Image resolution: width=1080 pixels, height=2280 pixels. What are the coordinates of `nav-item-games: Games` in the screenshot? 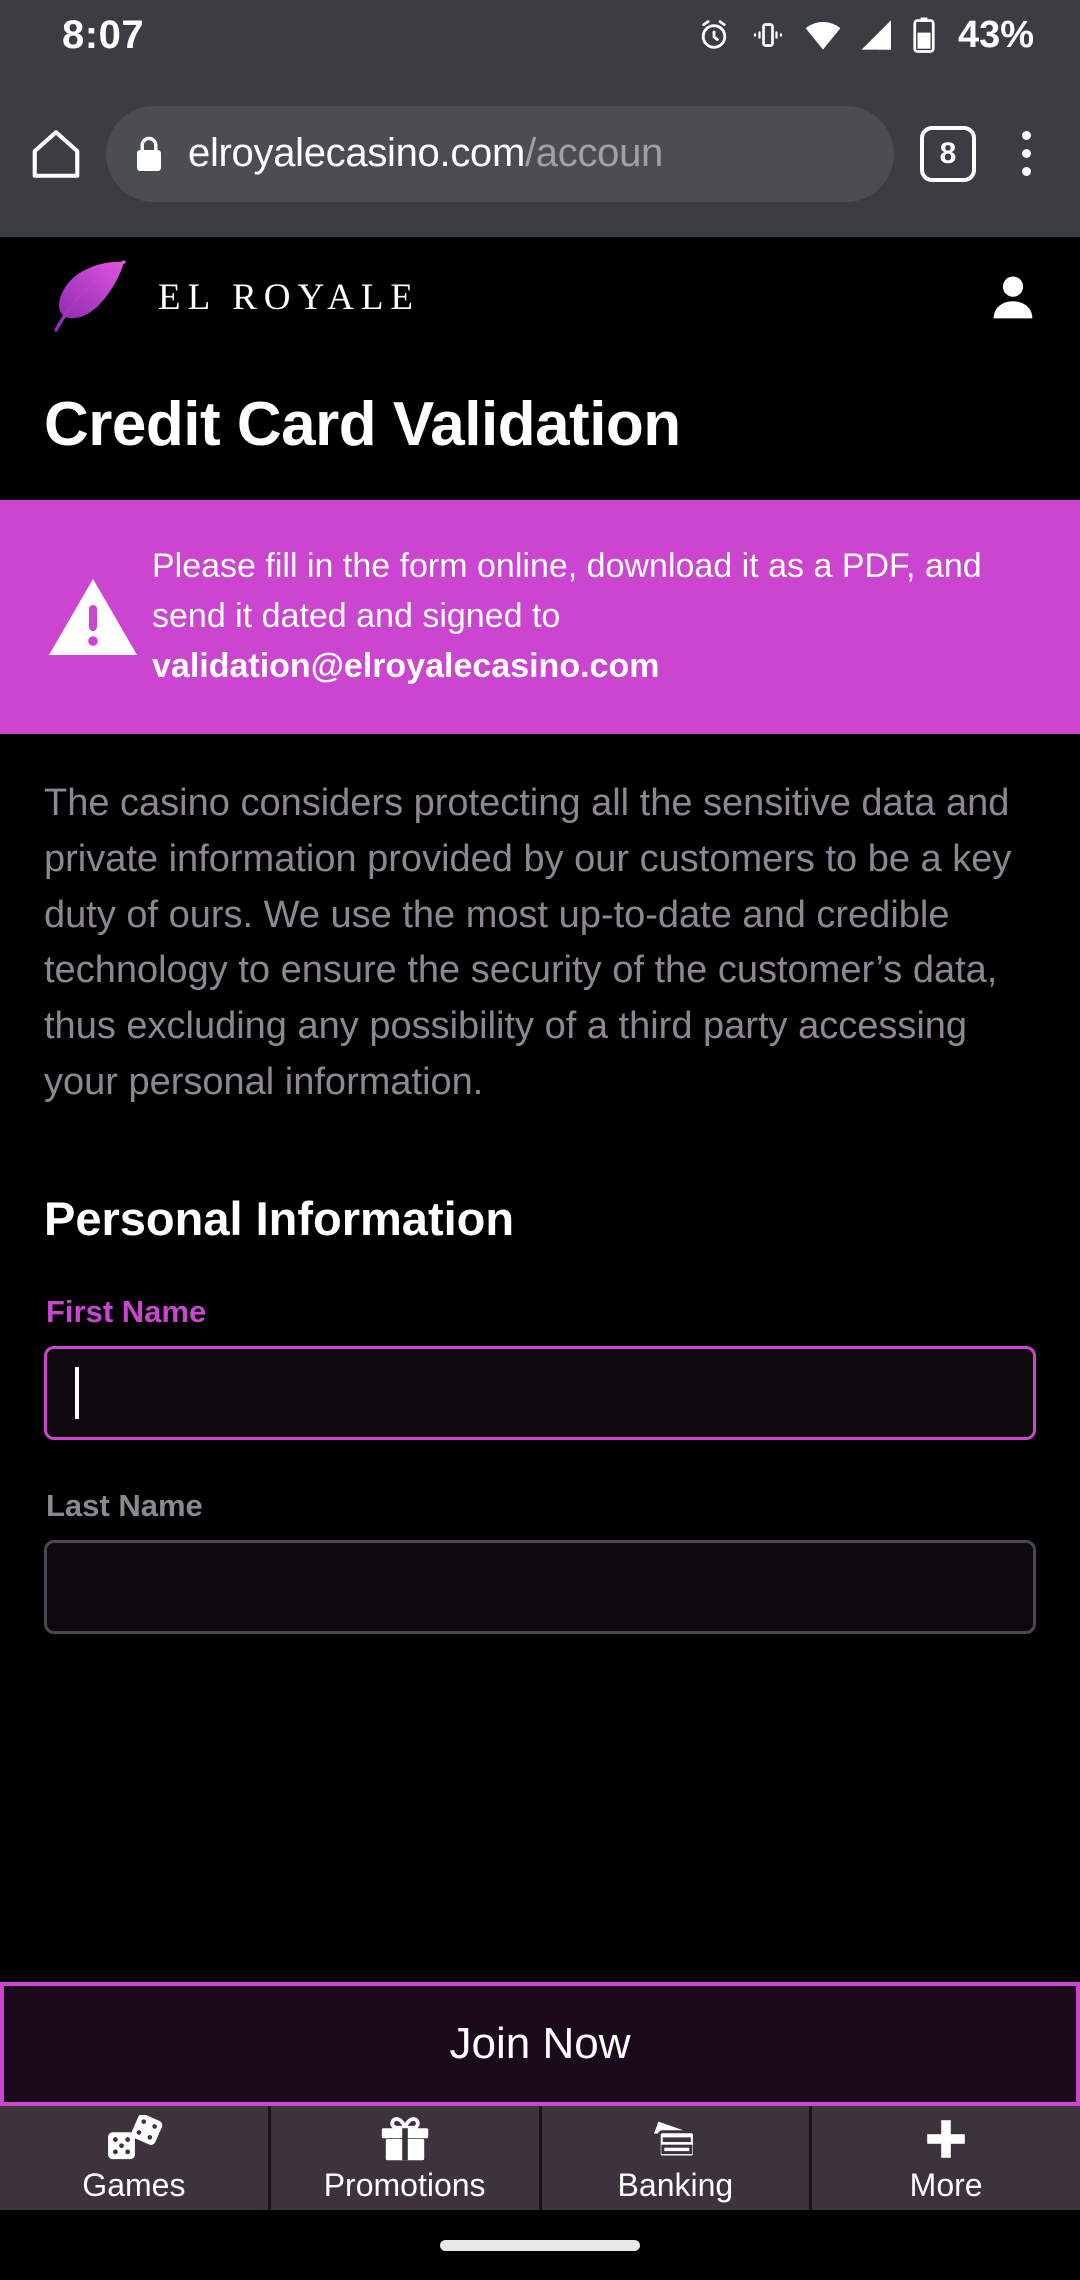 It's located at (135, 2158).